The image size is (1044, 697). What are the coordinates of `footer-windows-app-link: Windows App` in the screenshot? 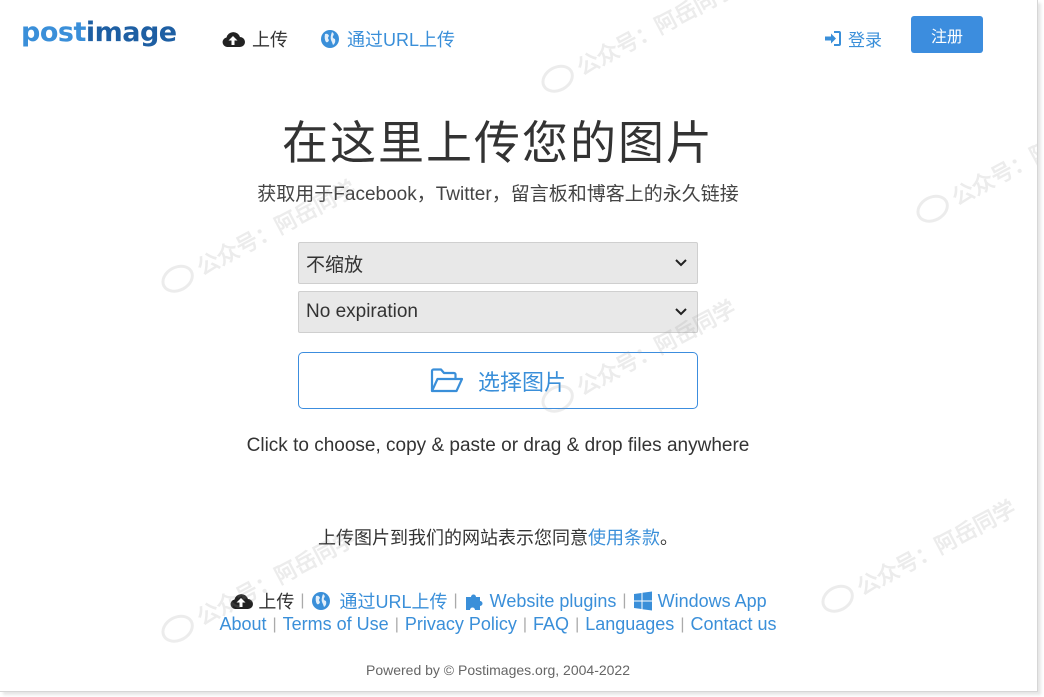 It's located at (700, 601).